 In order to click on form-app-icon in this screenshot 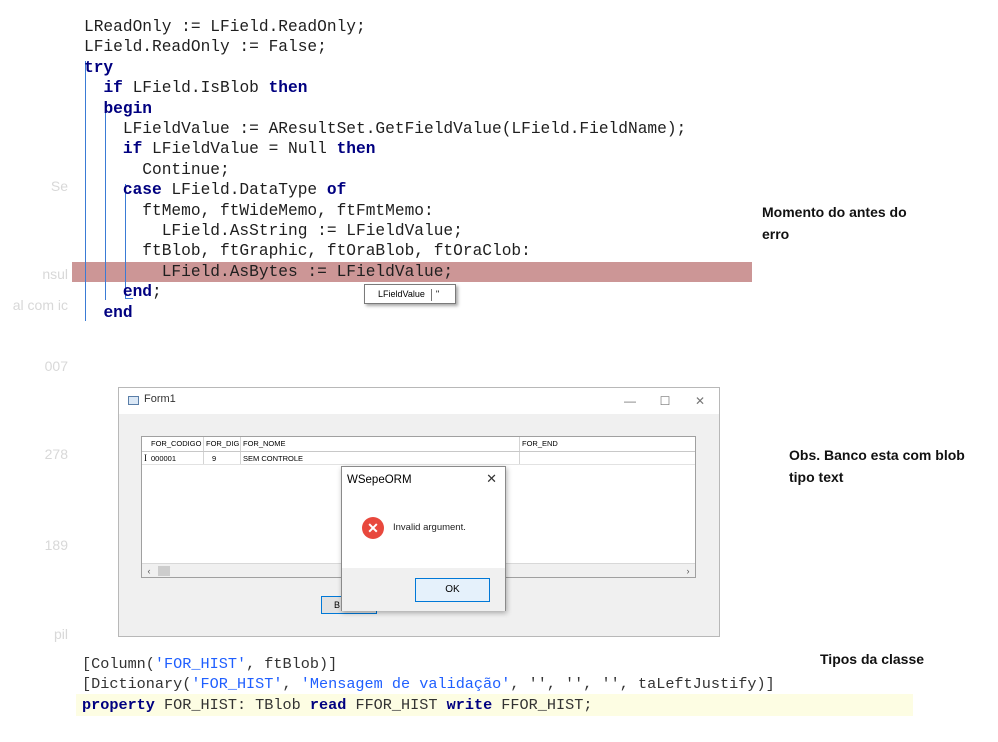, I will do `click(133, 400)`.